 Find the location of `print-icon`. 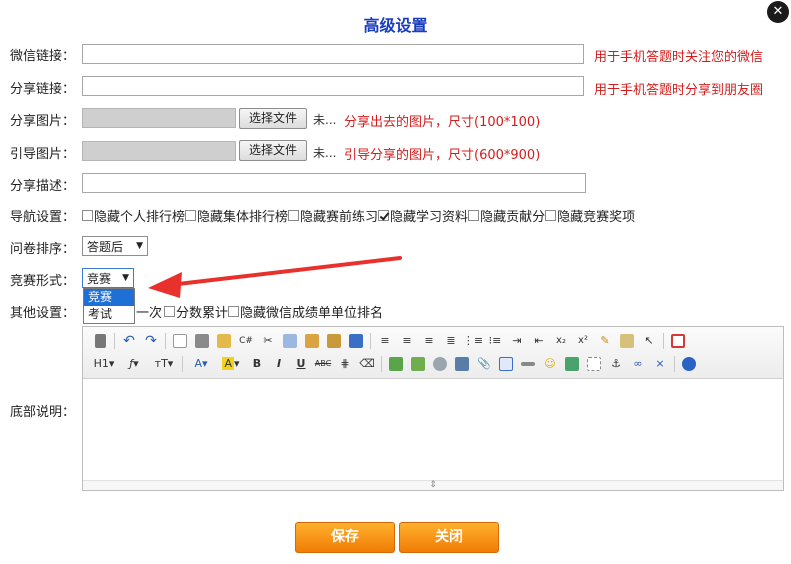

print-icon is located at coordinates (202, 341).